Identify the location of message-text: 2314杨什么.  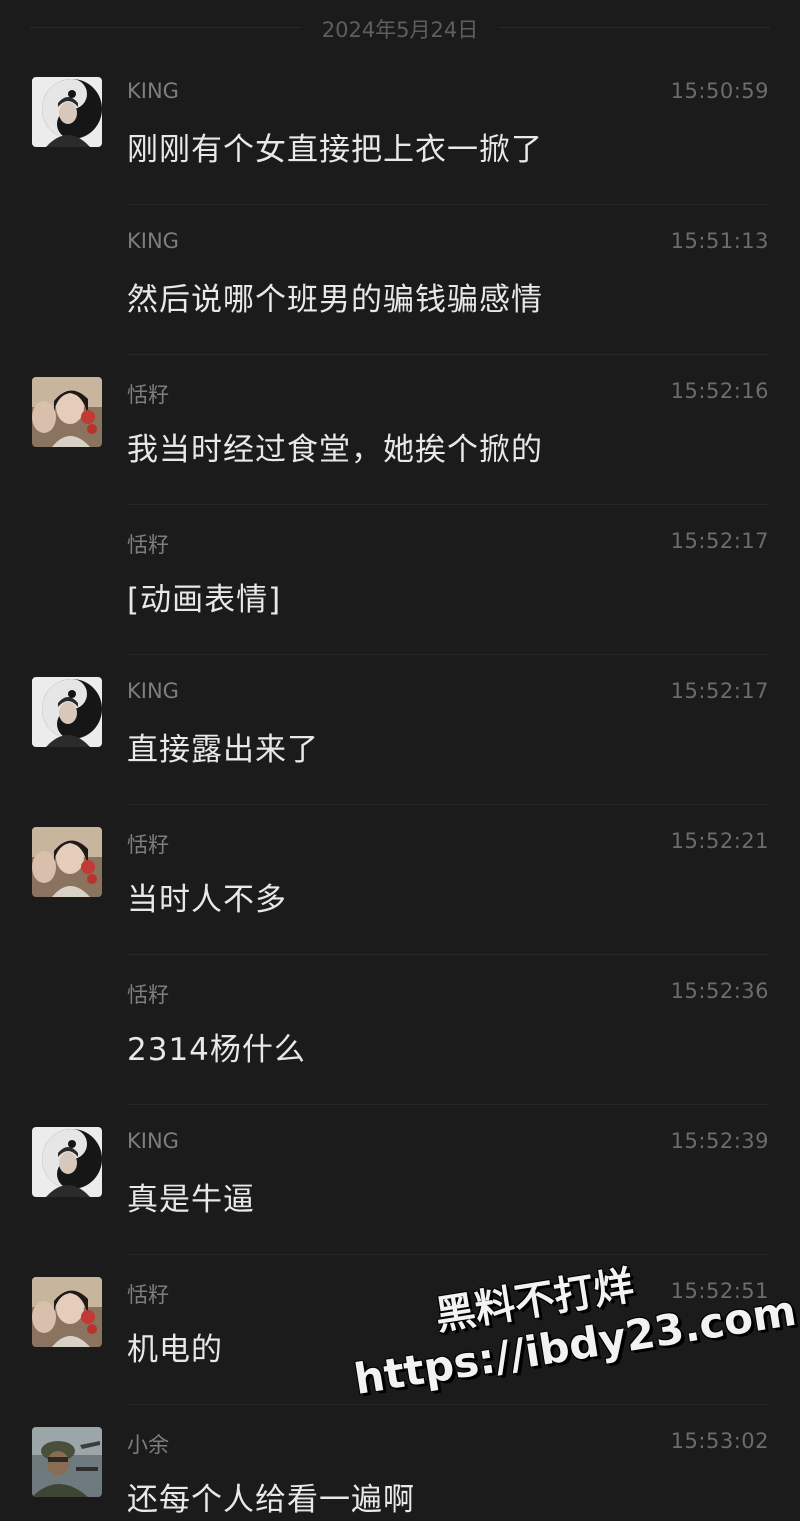
(216, 1050).